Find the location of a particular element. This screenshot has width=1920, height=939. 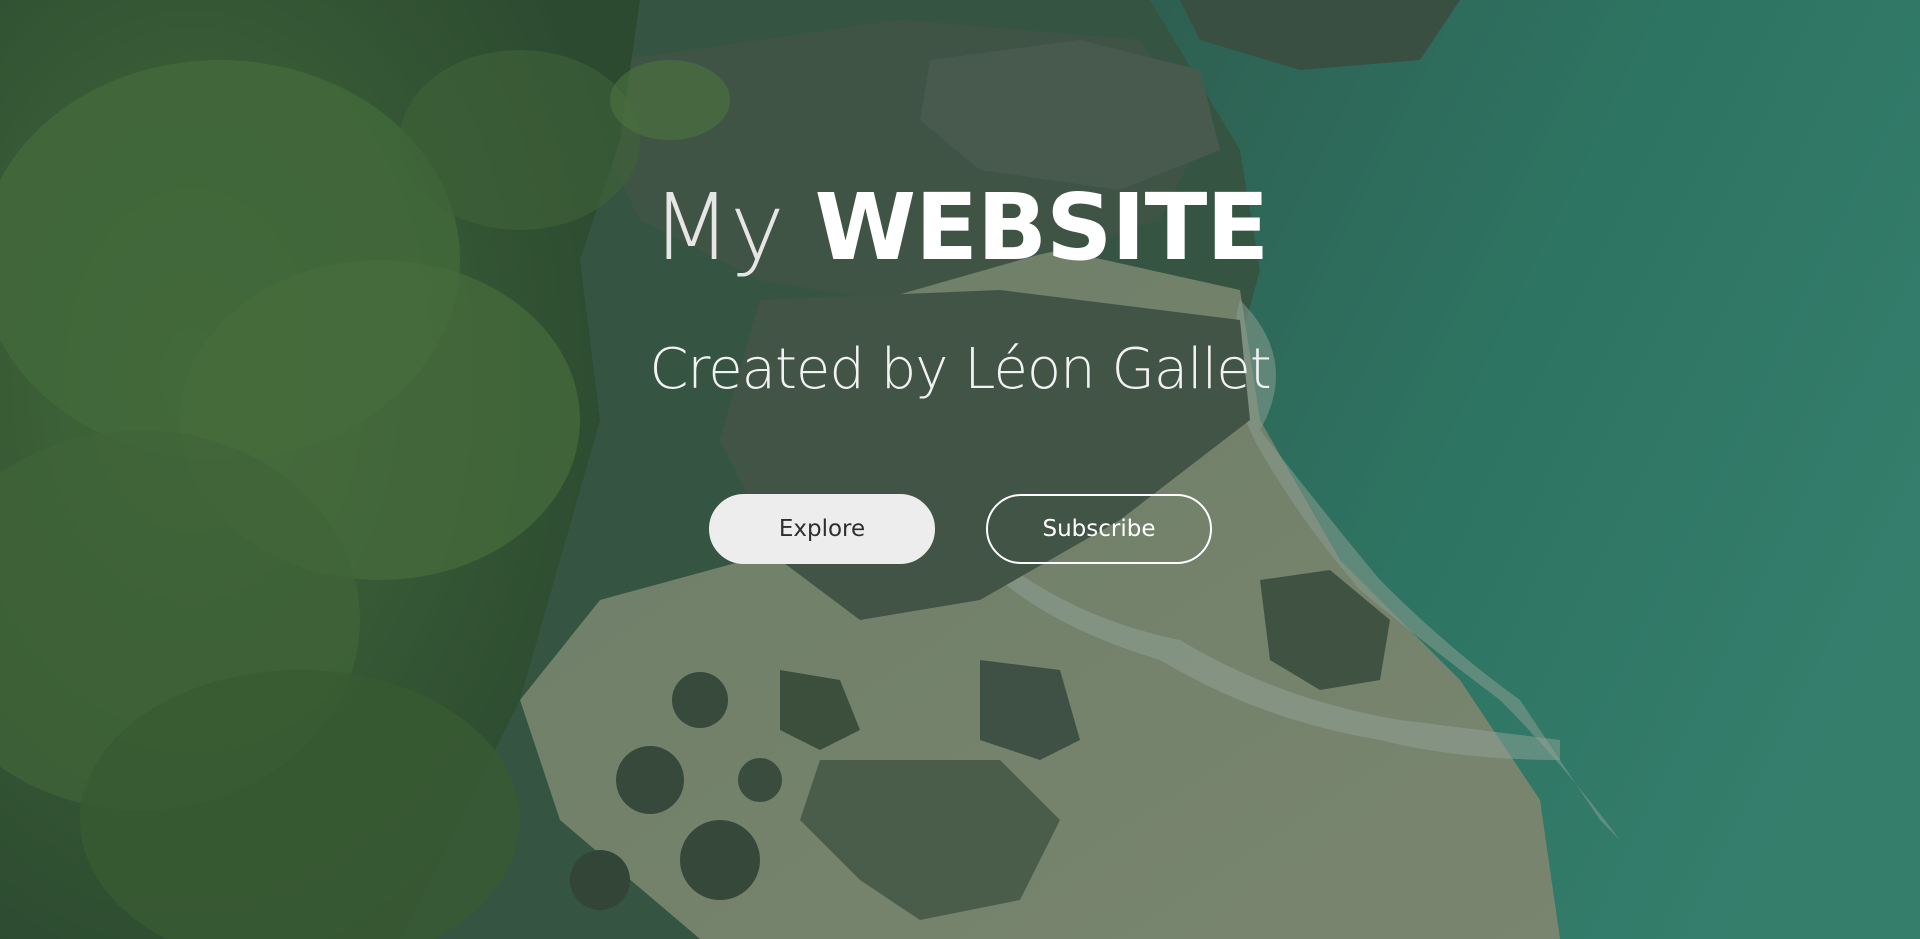

site-subtitle: Created by Léon Gallet is located at coordinates (960, 369).